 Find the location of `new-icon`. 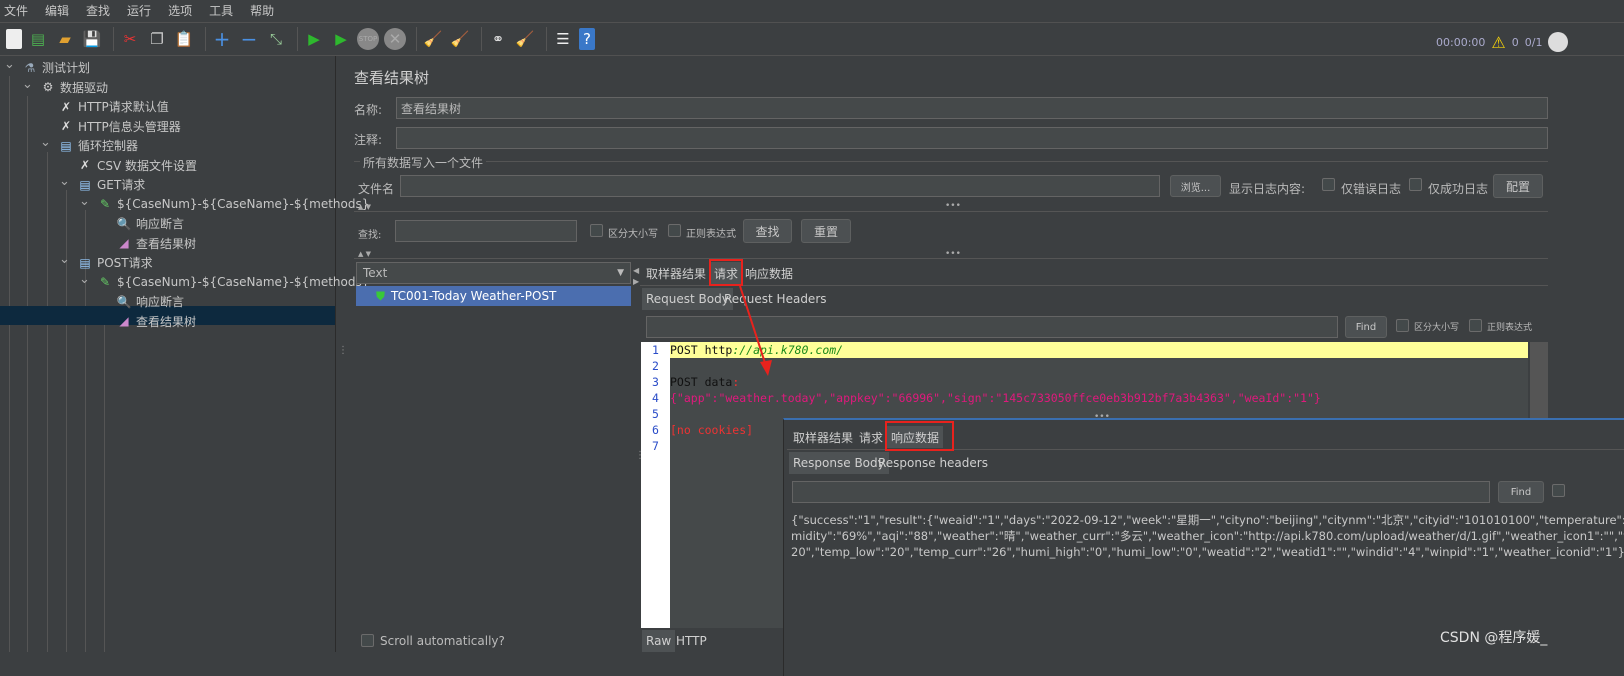

new-icon is located at coordinates (14, 39).